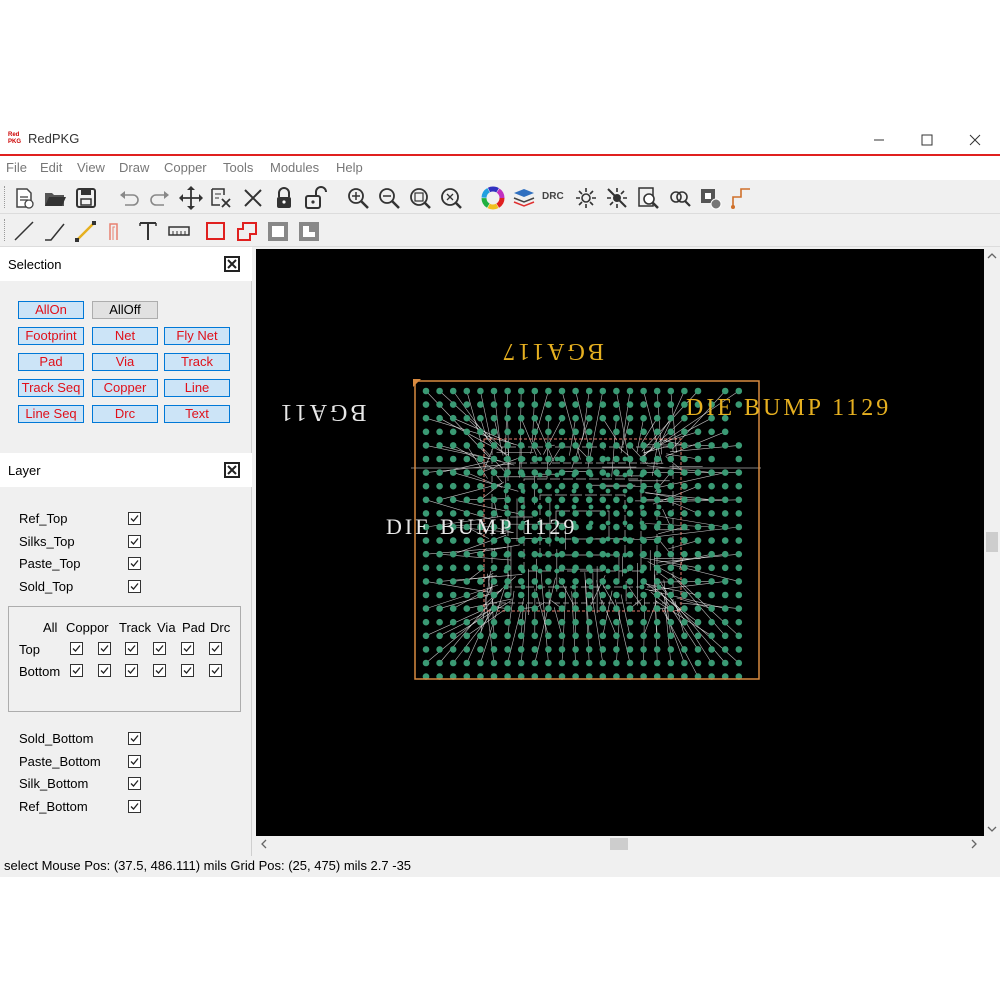  What do you see at coordinates (187, 670) in the screenshot?
I see `bottom-pad-checkbox` at bounding box center [187, 670].